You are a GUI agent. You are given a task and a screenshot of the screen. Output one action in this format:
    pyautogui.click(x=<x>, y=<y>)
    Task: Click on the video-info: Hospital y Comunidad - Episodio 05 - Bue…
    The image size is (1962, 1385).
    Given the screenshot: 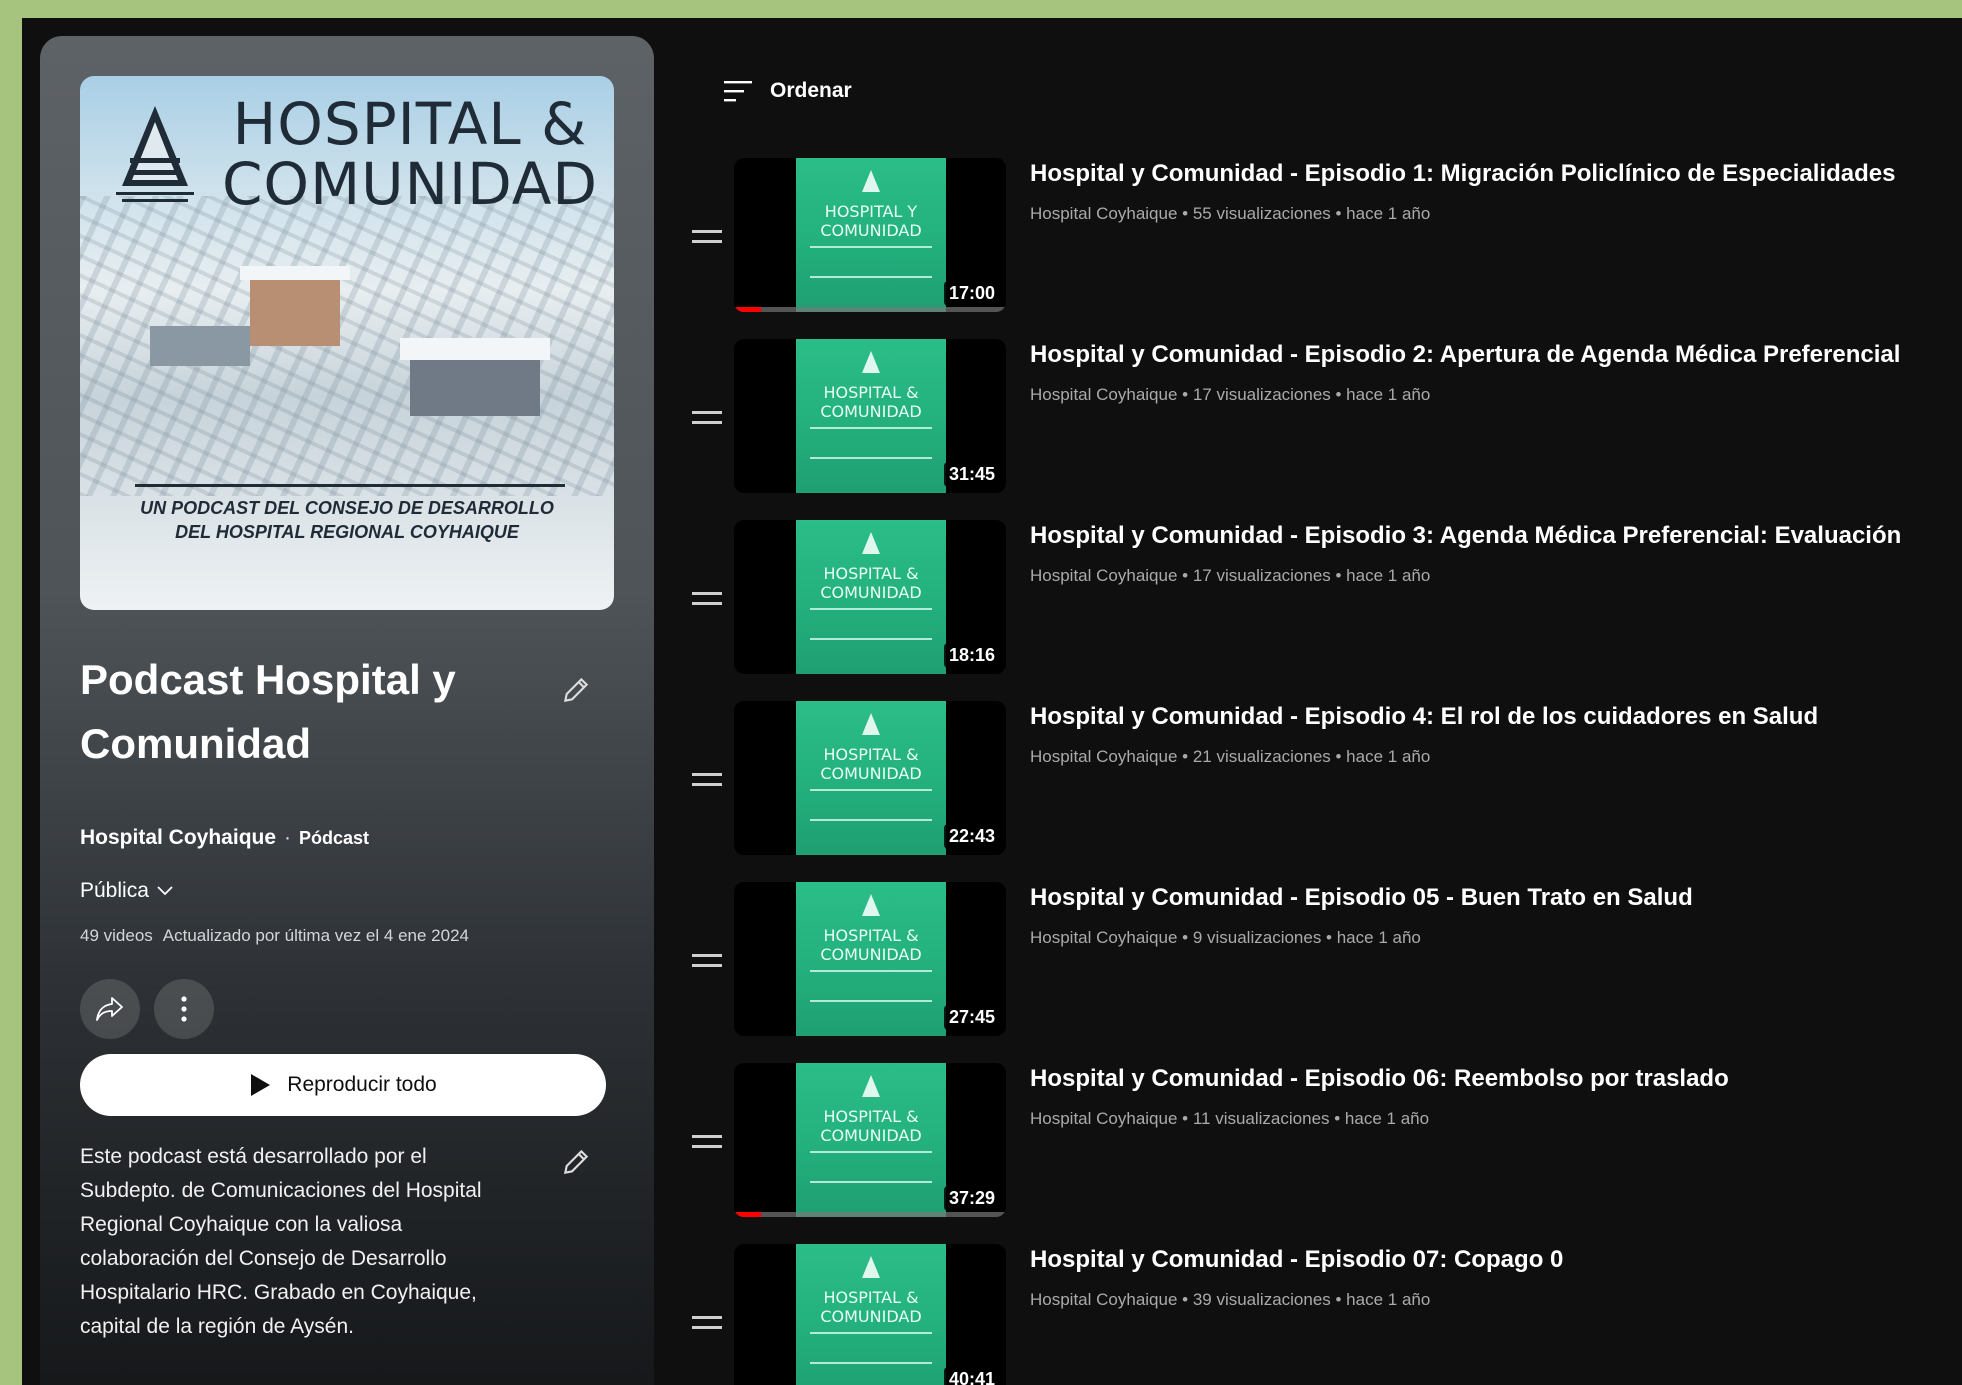 What is the action you would take?
    pyautogui.click(x=1495, y=915)
    